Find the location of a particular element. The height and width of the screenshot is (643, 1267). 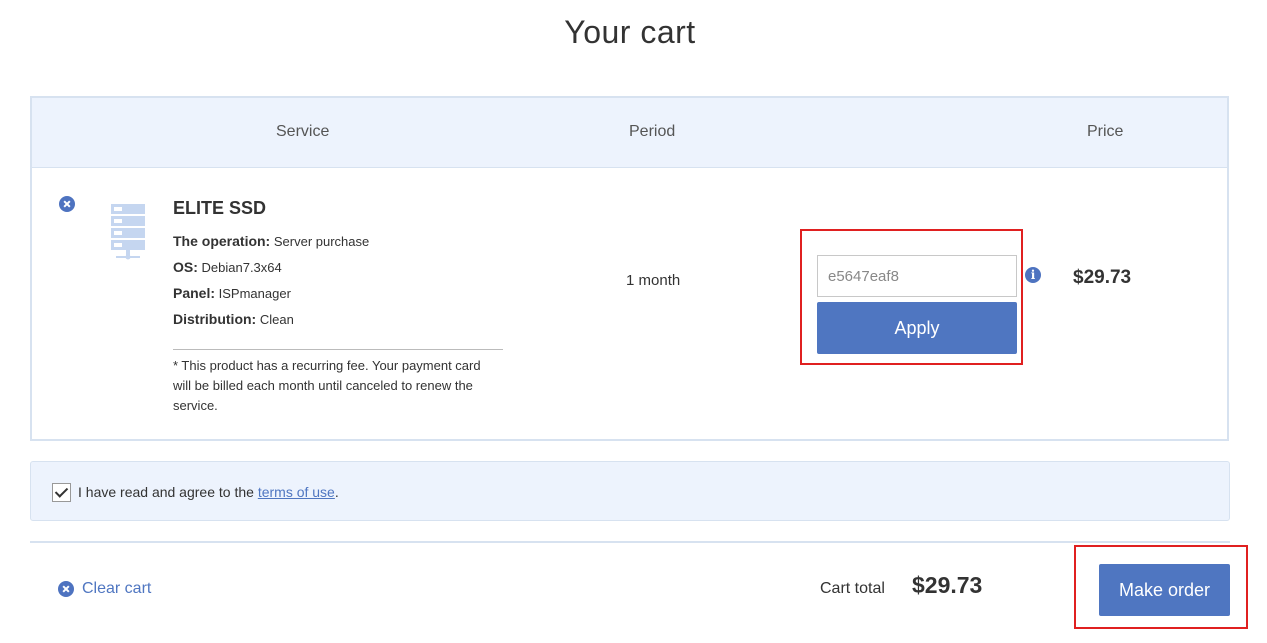

clear-cart-label: Clear cart is located at coordinates (117, 588).